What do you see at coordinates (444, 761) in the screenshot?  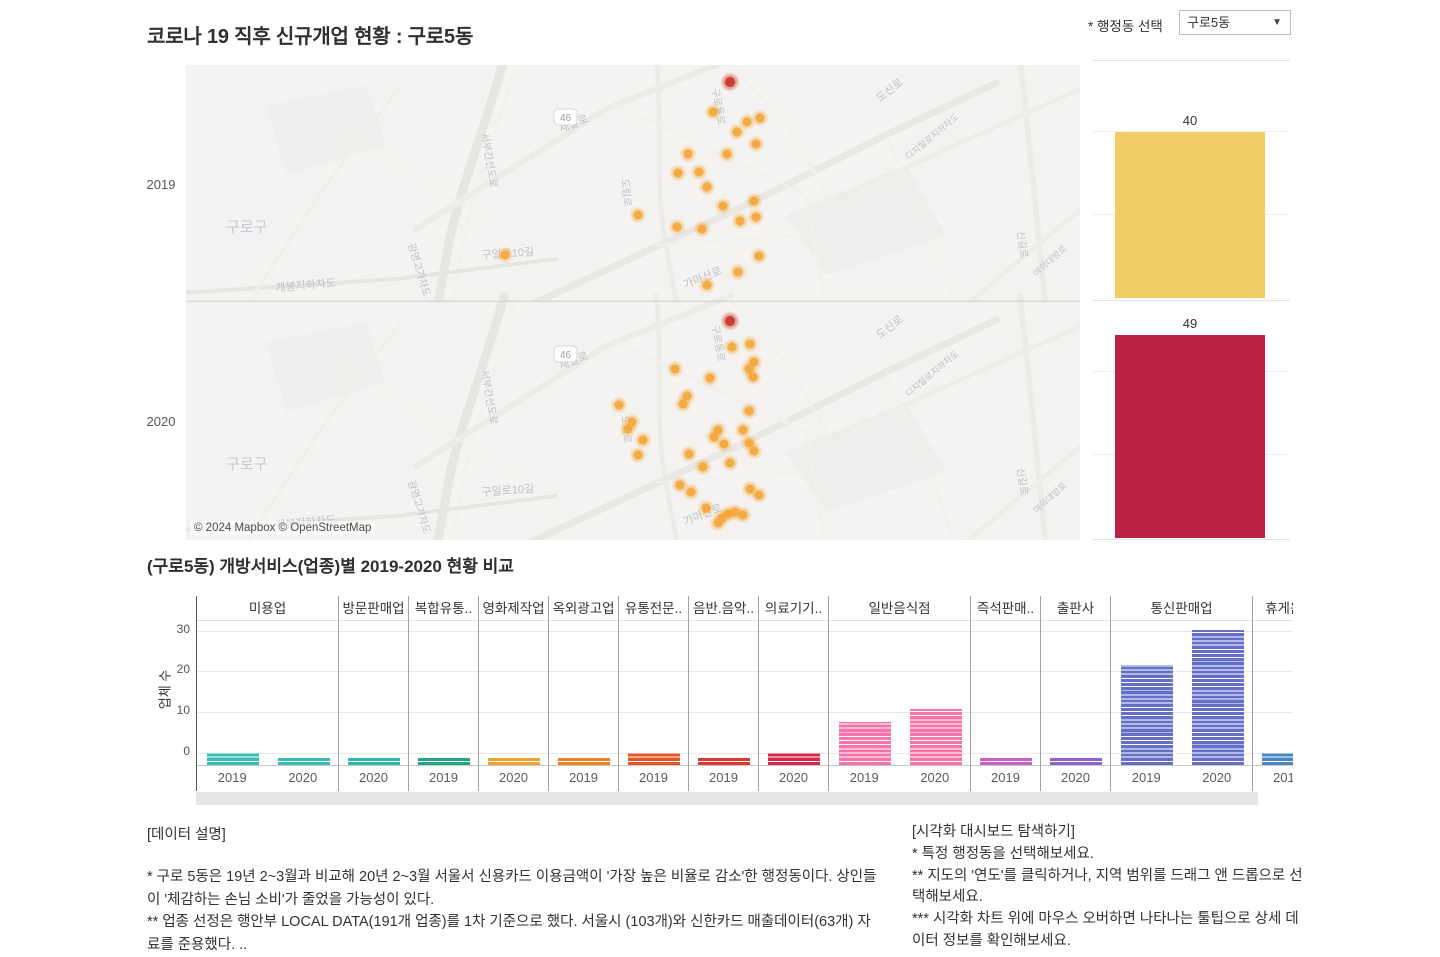 I see `bar-복합유통-2019` at bounding box center [444, 761].